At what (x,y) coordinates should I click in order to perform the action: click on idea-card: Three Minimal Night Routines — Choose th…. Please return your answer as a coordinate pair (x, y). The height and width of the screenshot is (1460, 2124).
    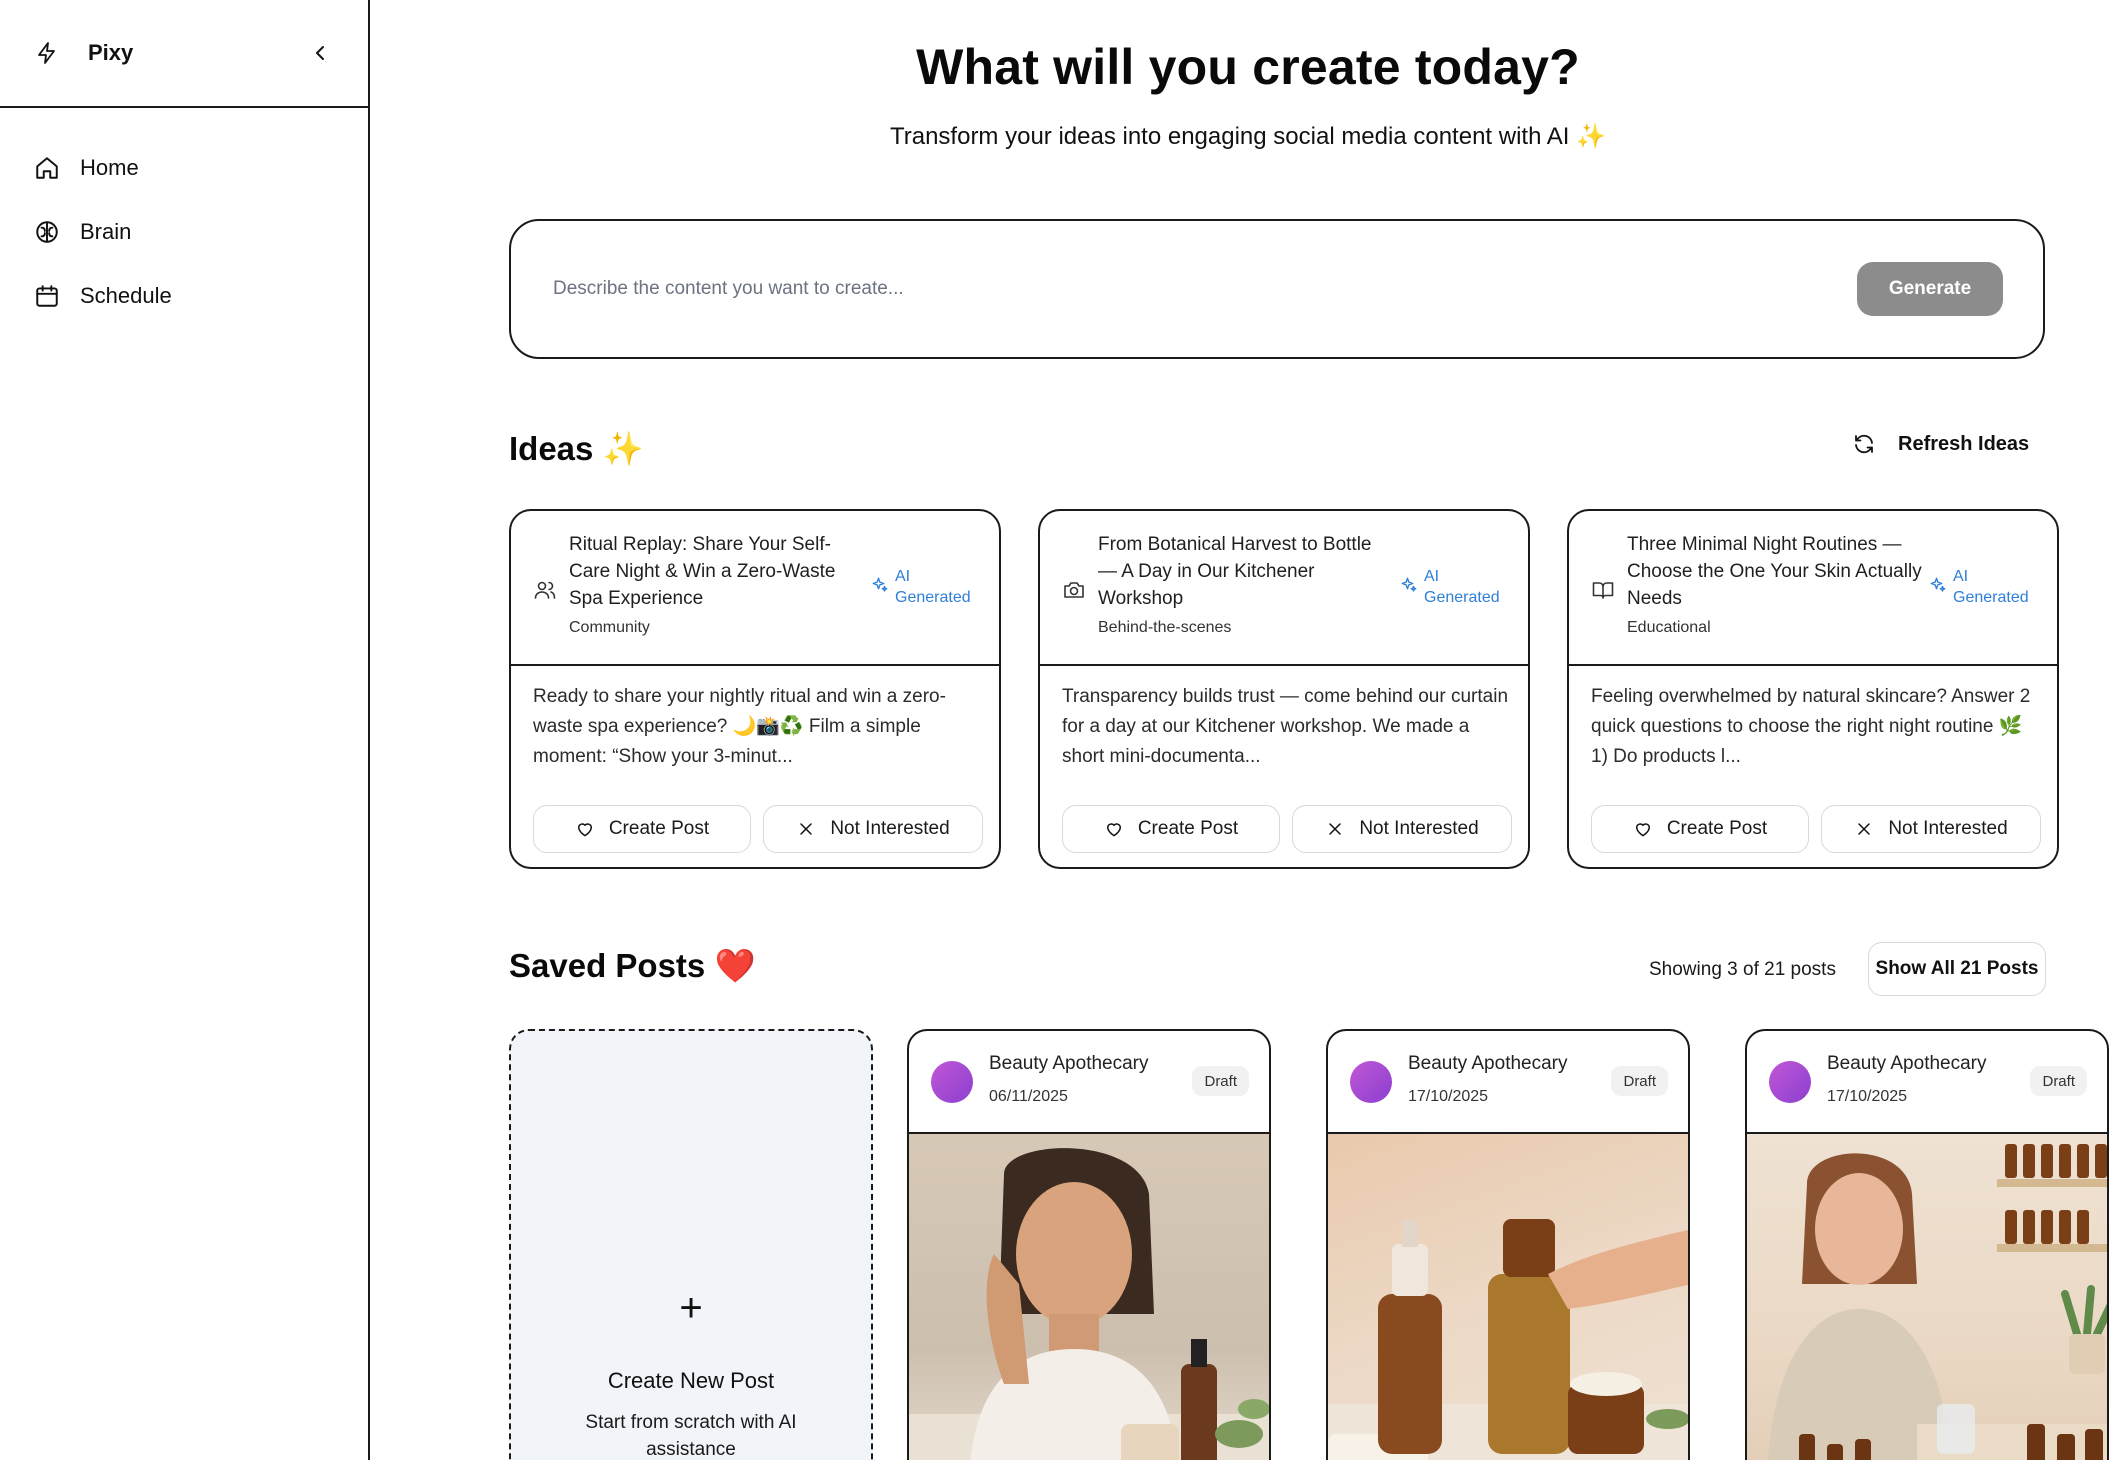
    Looking at the image, I should click on (1813, 689).